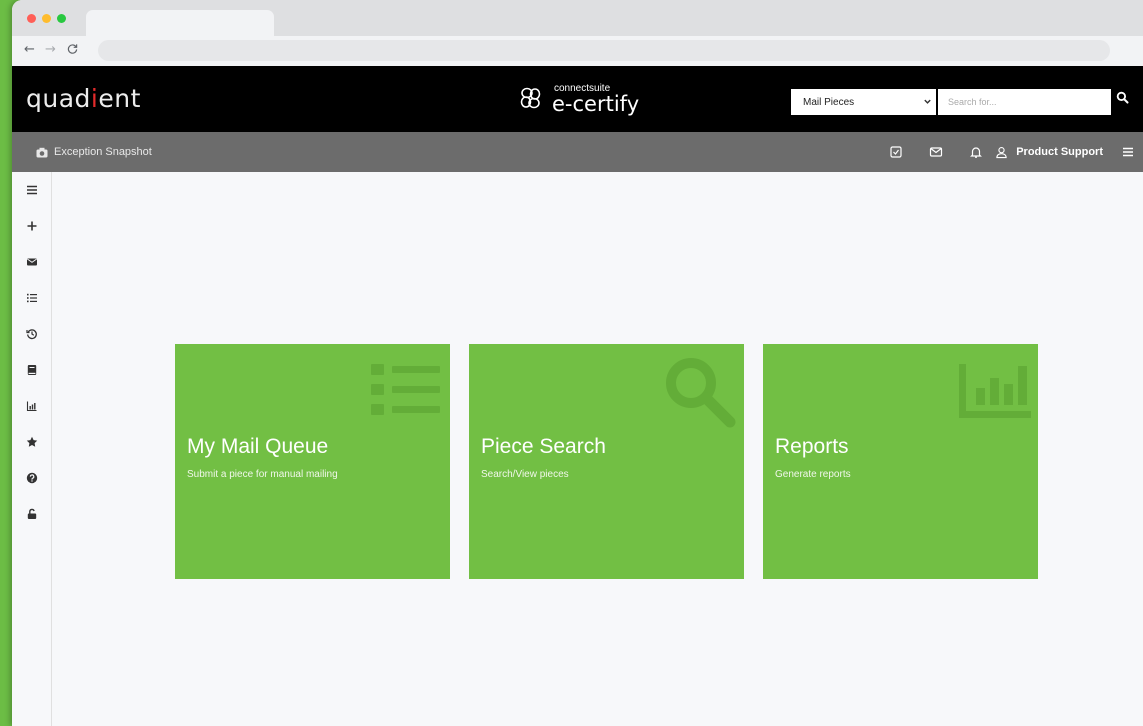  What do you see at coordinates (262, 474) in the screenshot?
I see `tile-subtitle: Submit a piece for manual mailing` at bounding box center [262, 474].